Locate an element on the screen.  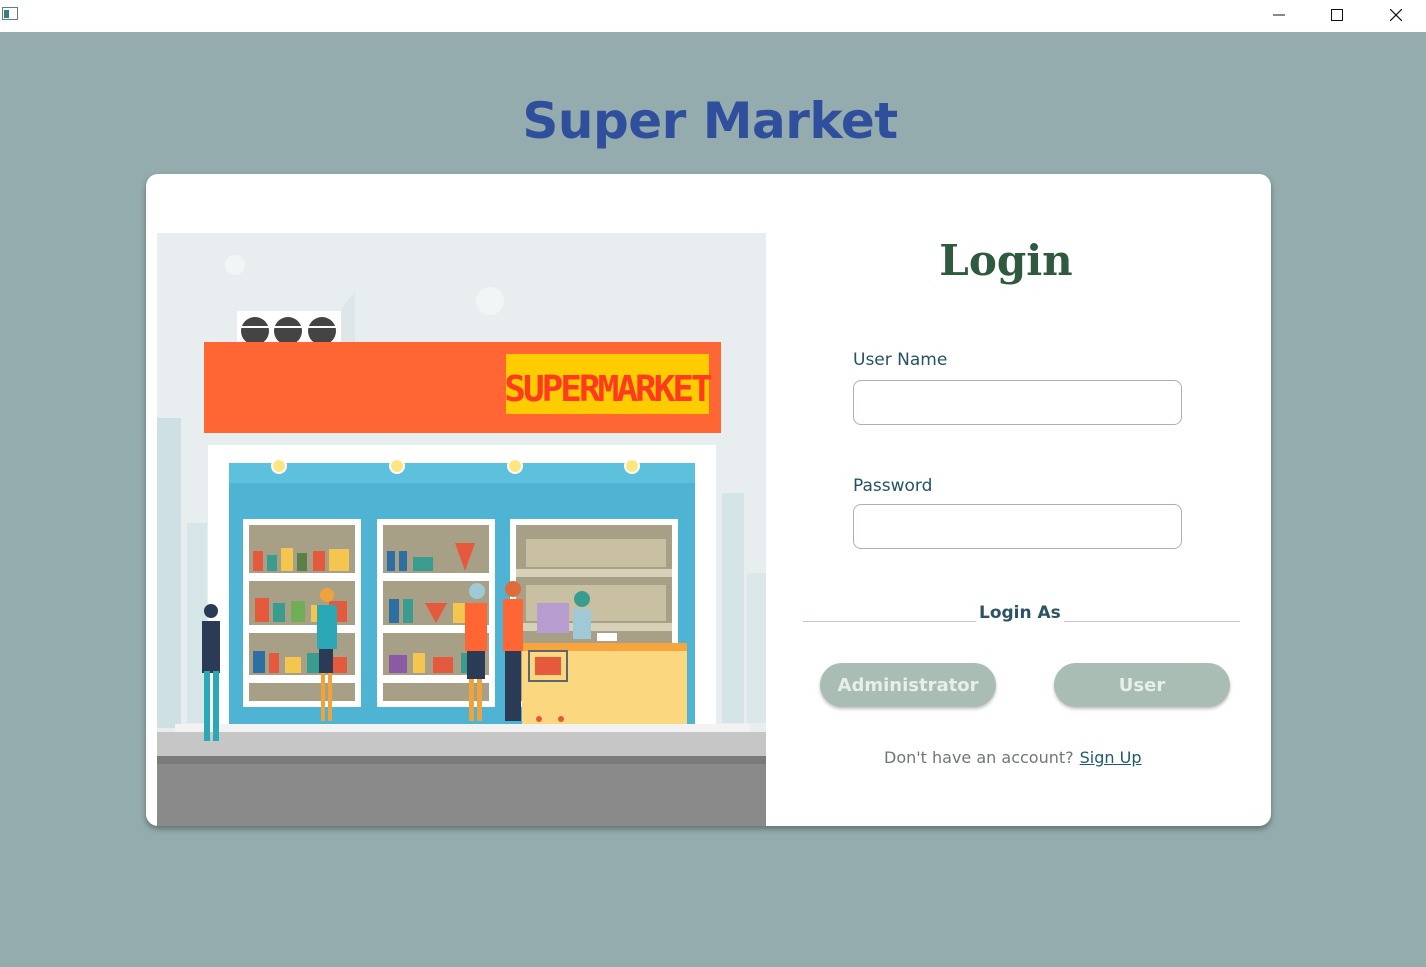
username-label: User Name is located at coordinates (900, 360).